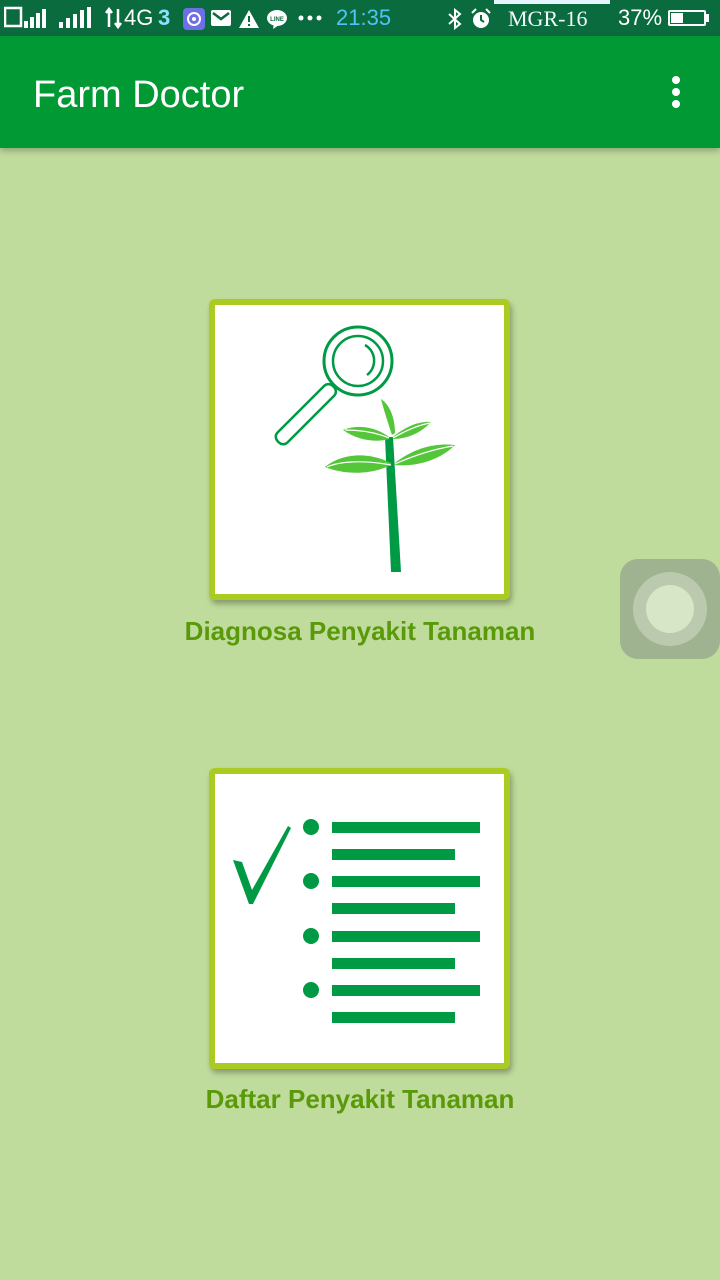 This screenshot has width=720, height=1280. I want to click on app-bar: Farm Doctor, so click(360, 92).